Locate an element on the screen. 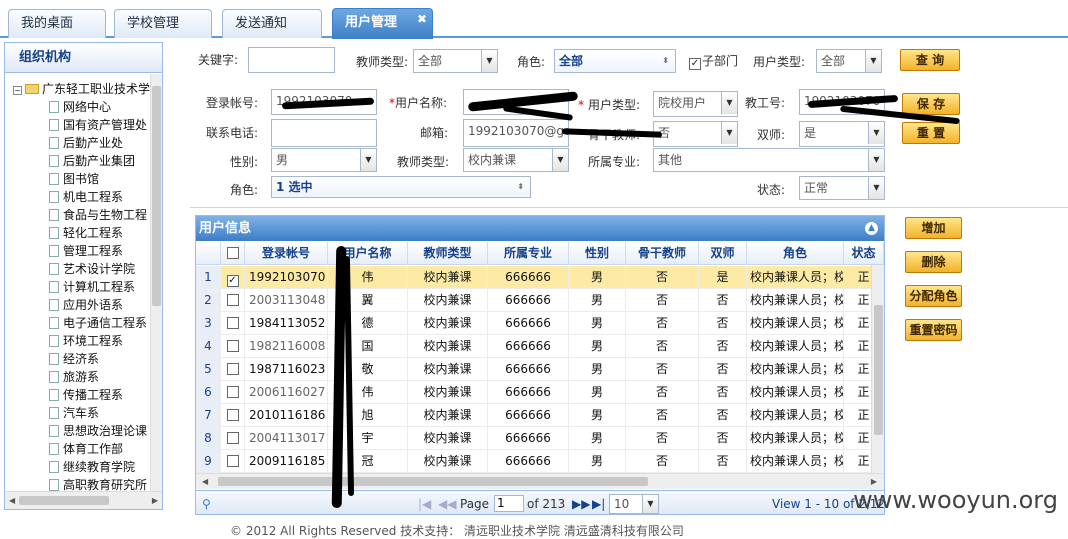 The width and height of the screenshot is (1068, 539). collapse-icon: − is located at coordinates (17, 90).